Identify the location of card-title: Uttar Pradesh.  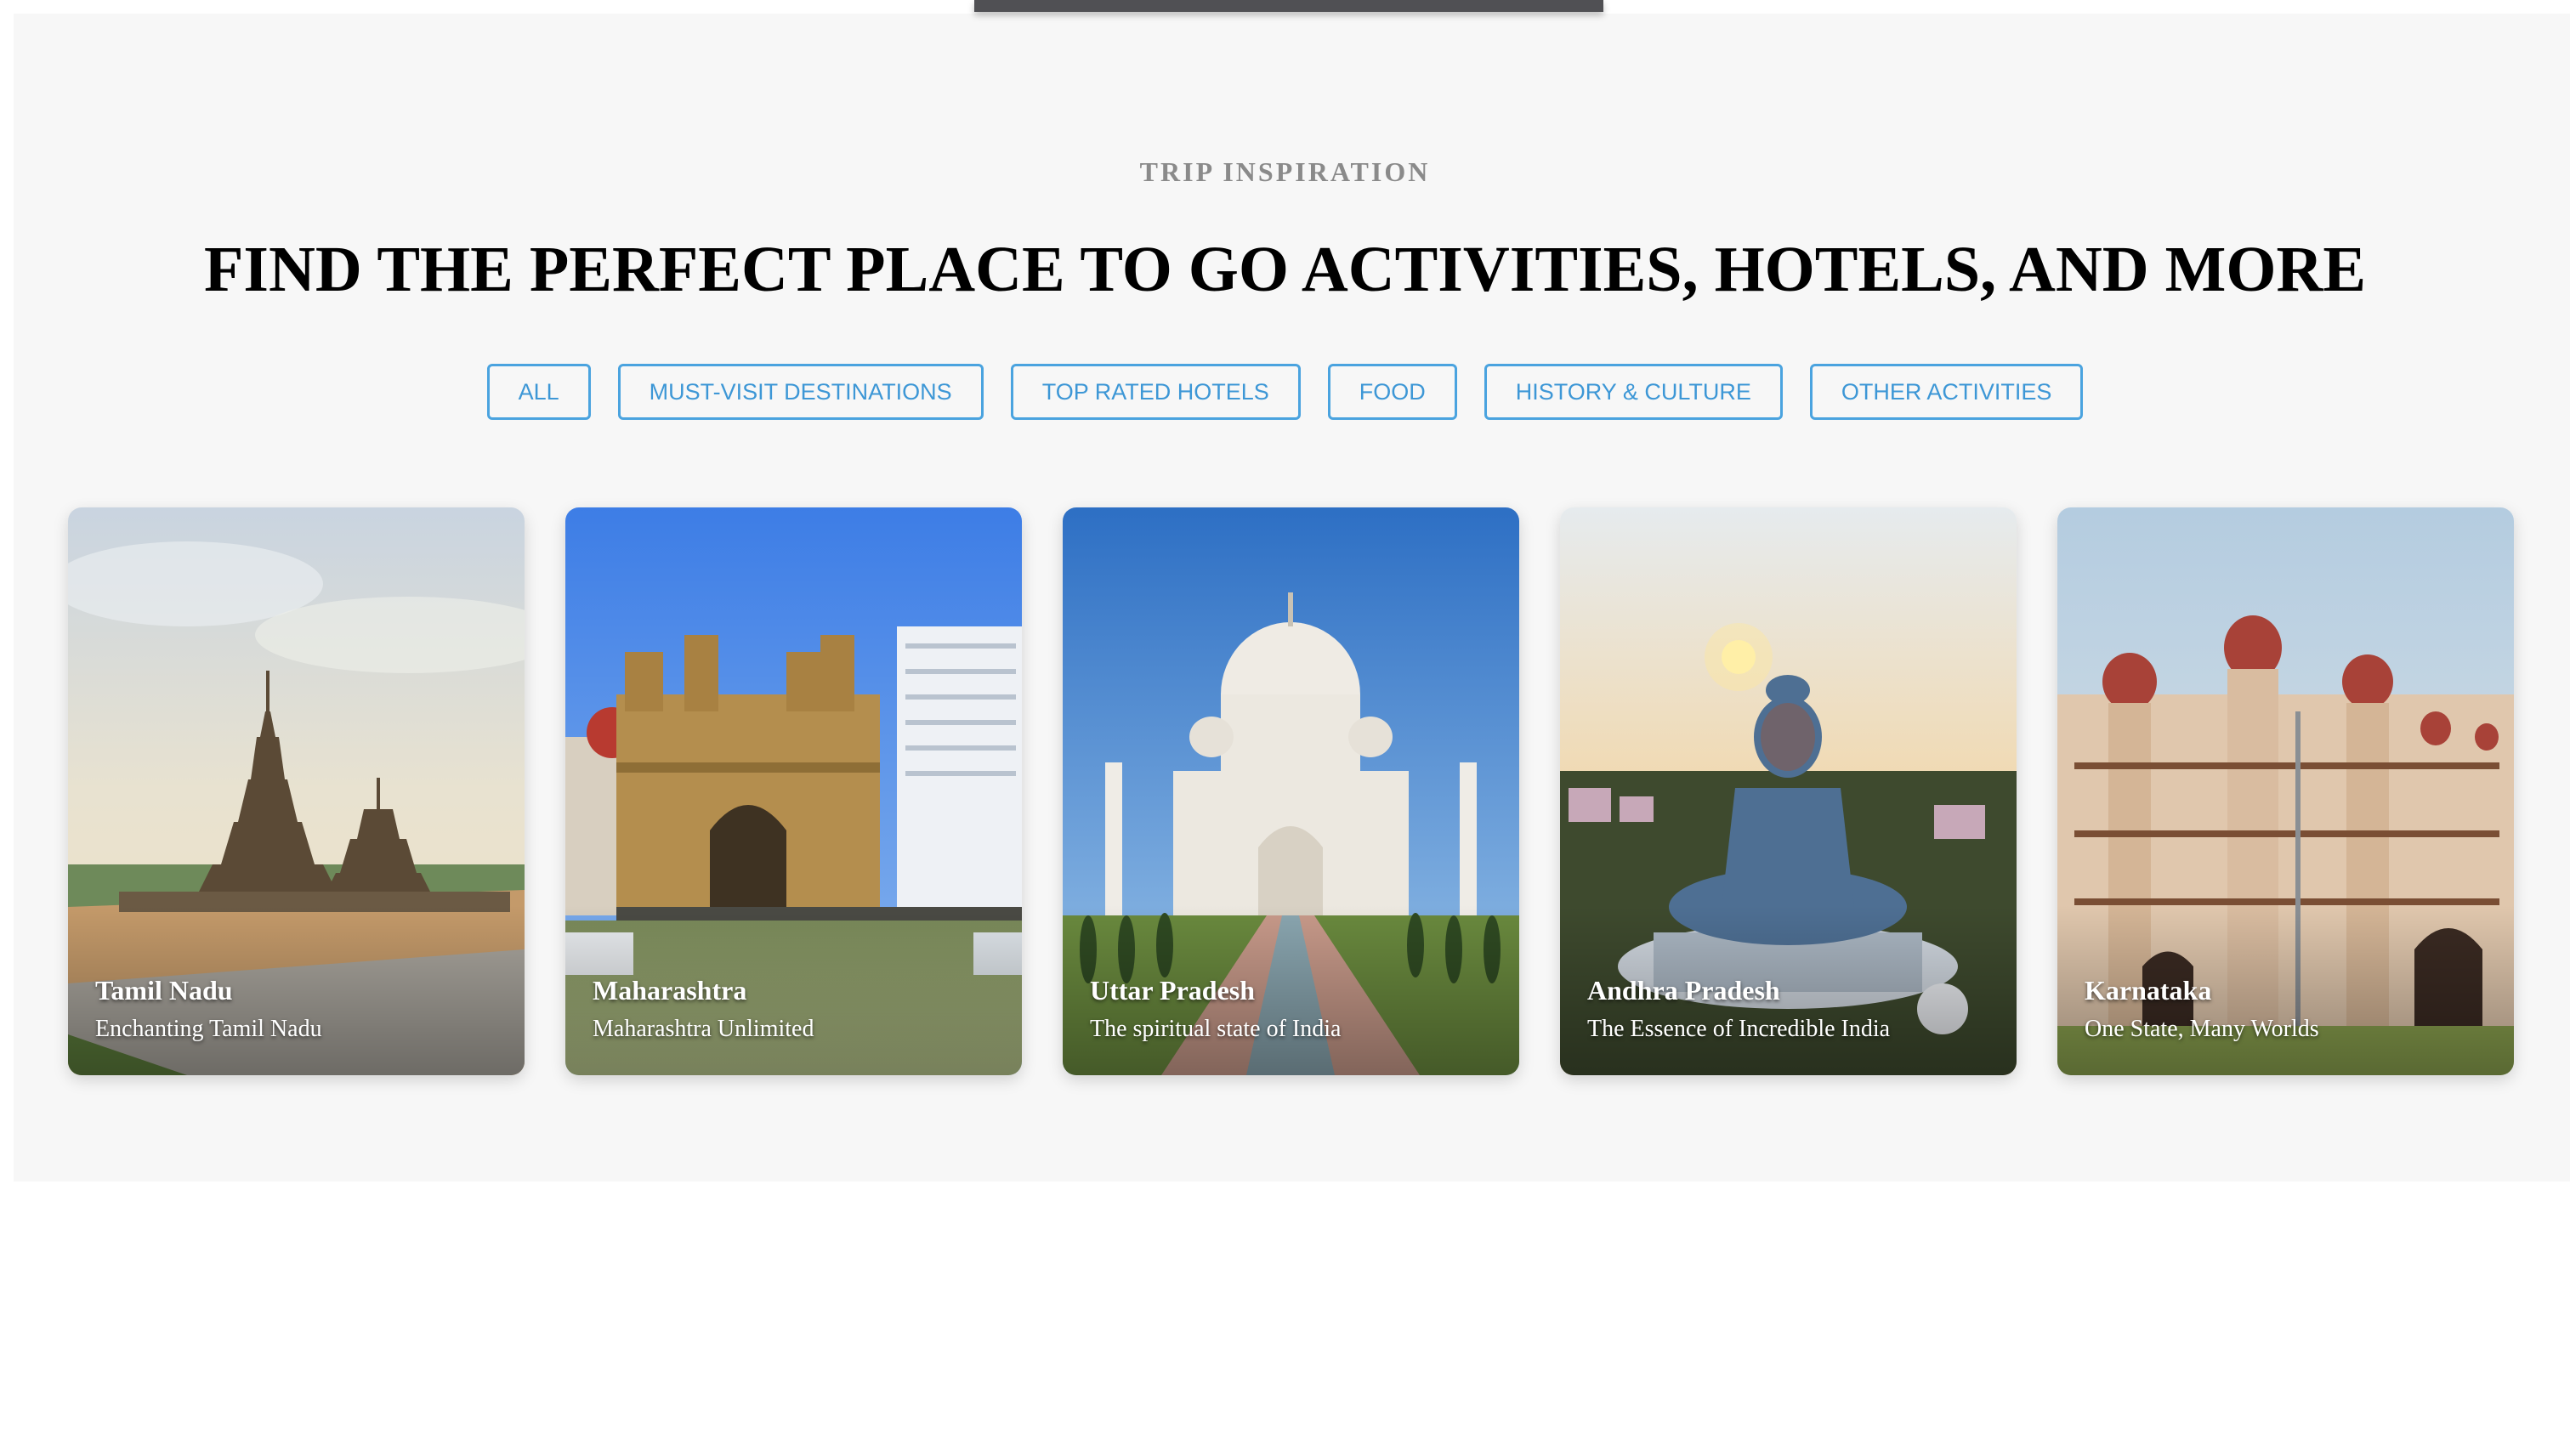
(1173, 991).